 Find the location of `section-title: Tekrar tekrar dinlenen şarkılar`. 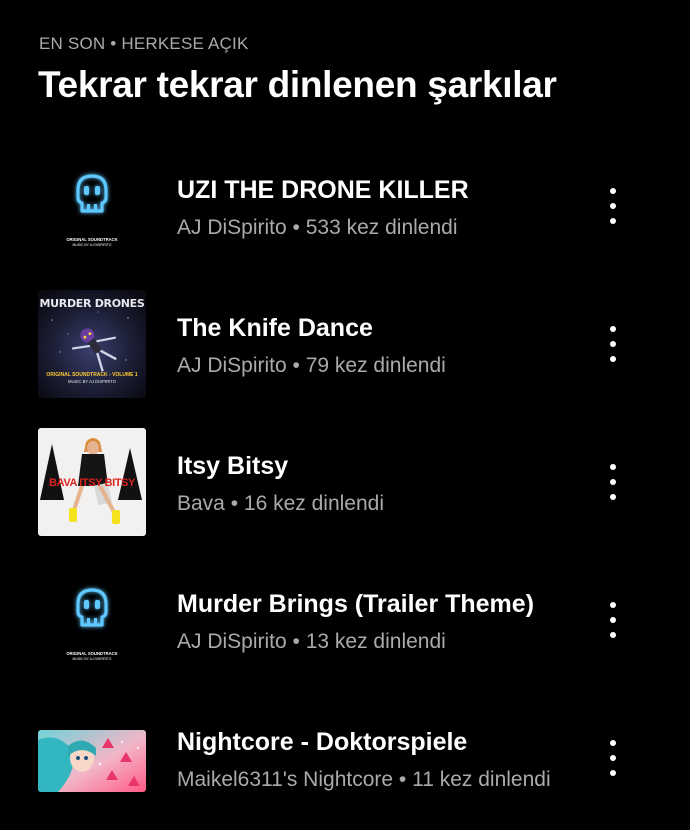

section-title: Tekrar tekrar dinlenen şarkılar is located at coordinates (297, 84).